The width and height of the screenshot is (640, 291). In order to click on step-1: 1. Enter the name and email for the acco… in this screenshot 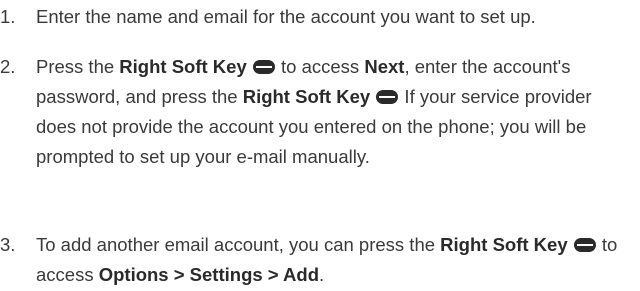, I will do `click(320, 17)`.